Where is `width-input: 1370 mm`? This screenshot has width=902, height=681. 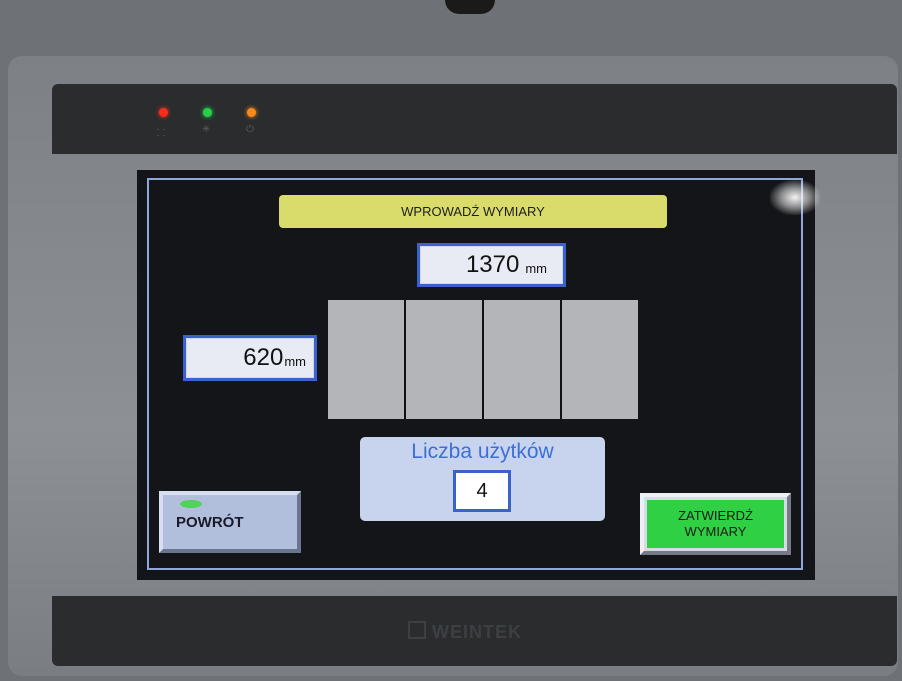 width-input: 1370 mm is located at coordinates (491, 265).